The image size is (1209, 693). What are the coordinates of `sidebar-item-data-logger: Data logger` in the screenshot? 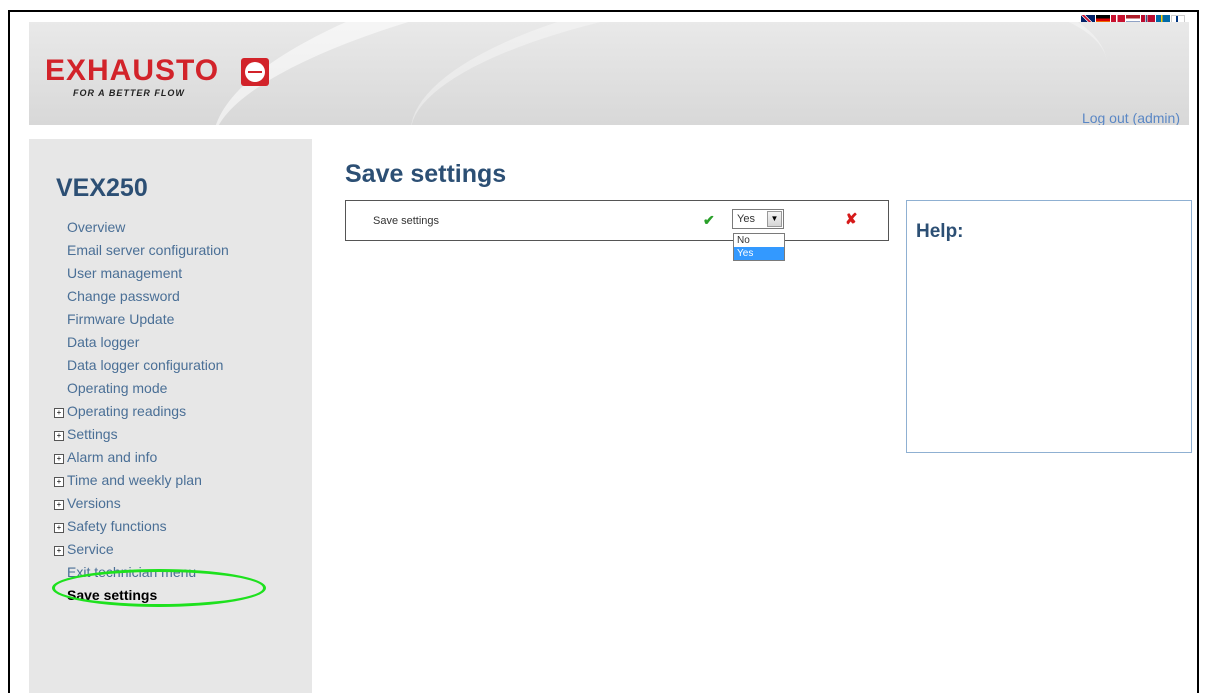 It's located at (148, 342).